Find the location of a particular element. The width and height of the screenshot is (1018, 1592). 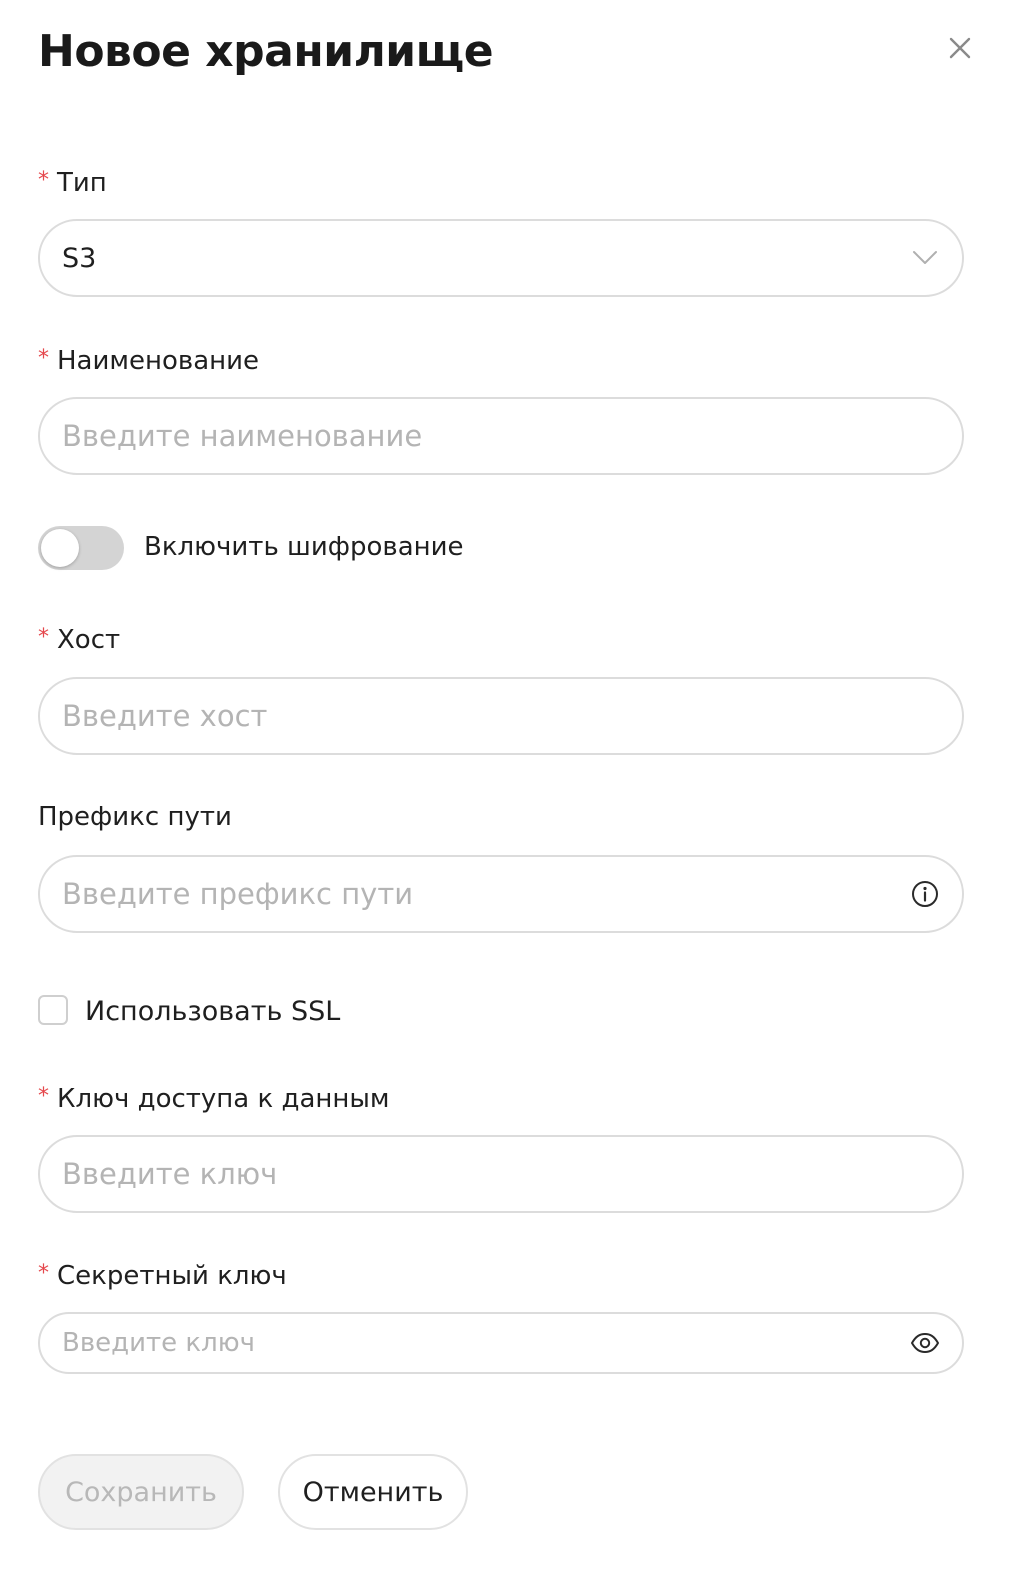

host-field-wrapper is located at coordinates (501, 716).